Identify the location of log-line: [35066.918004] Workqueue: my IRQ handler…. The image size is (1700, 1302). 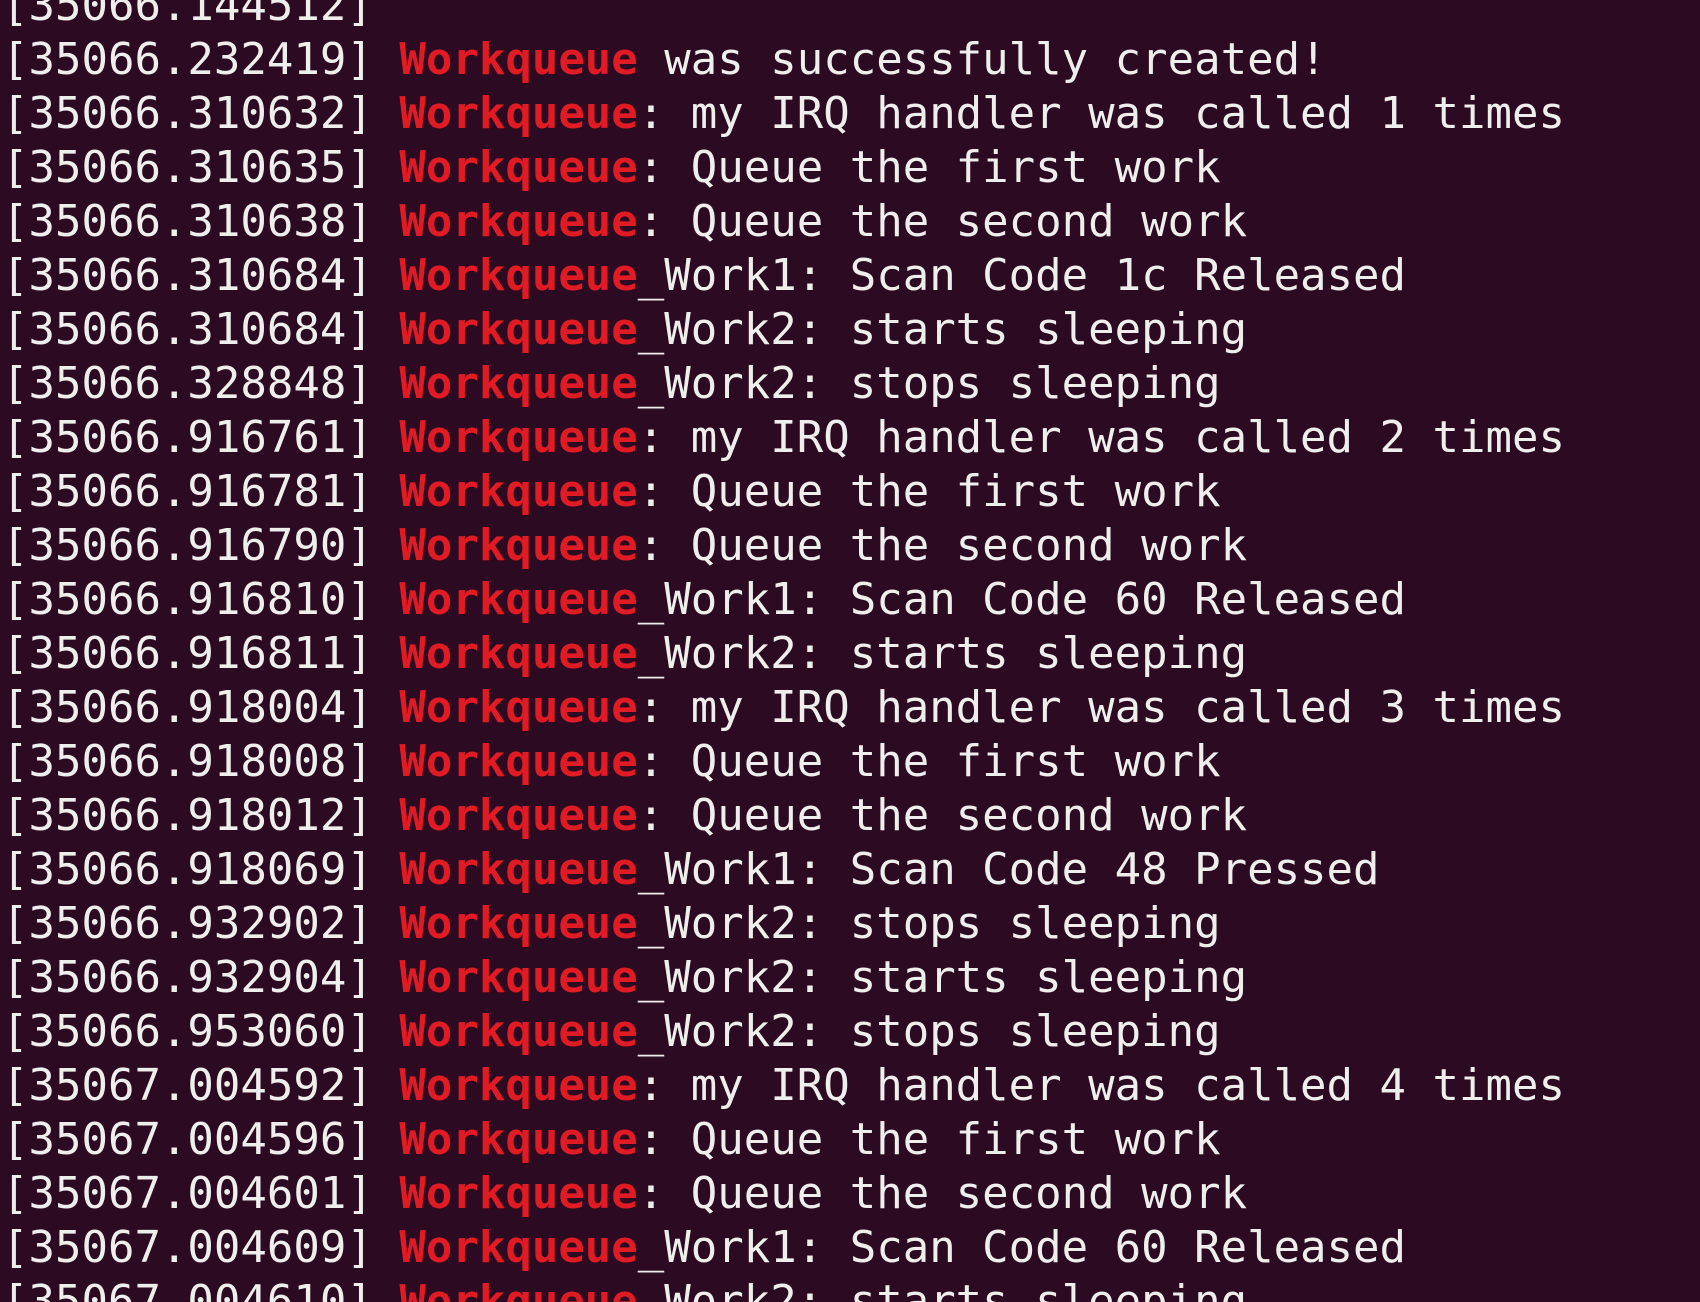
(783, 708).